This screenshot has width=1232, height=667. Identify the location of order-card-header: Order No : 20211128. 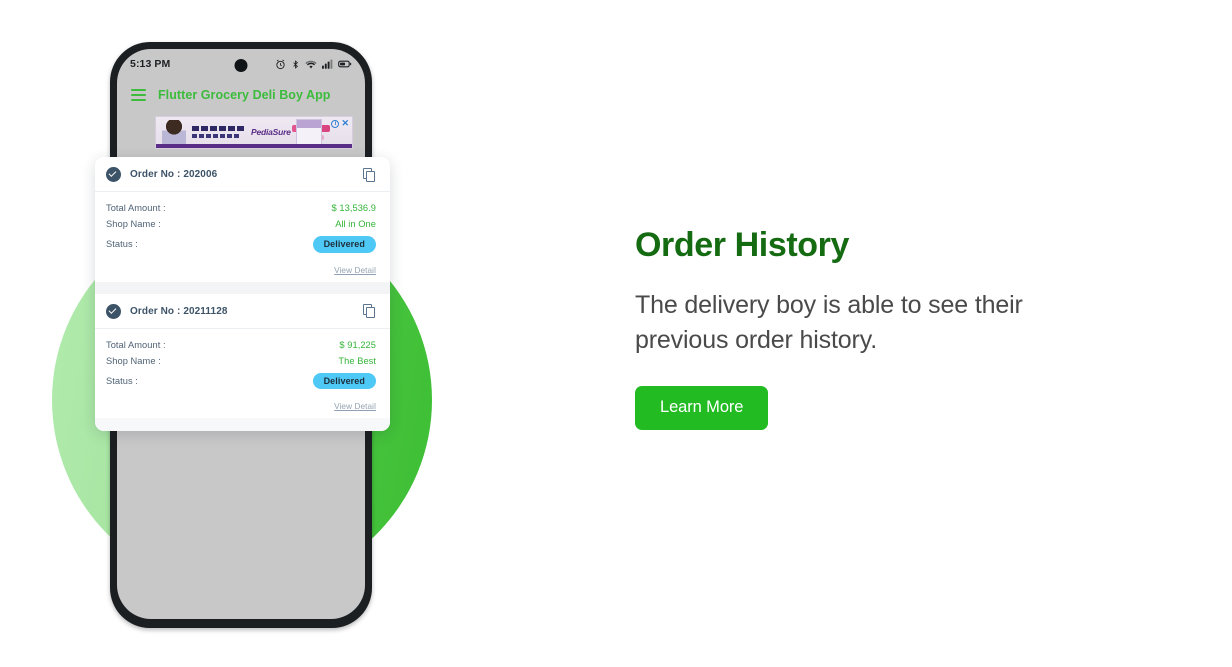
(242, 311).